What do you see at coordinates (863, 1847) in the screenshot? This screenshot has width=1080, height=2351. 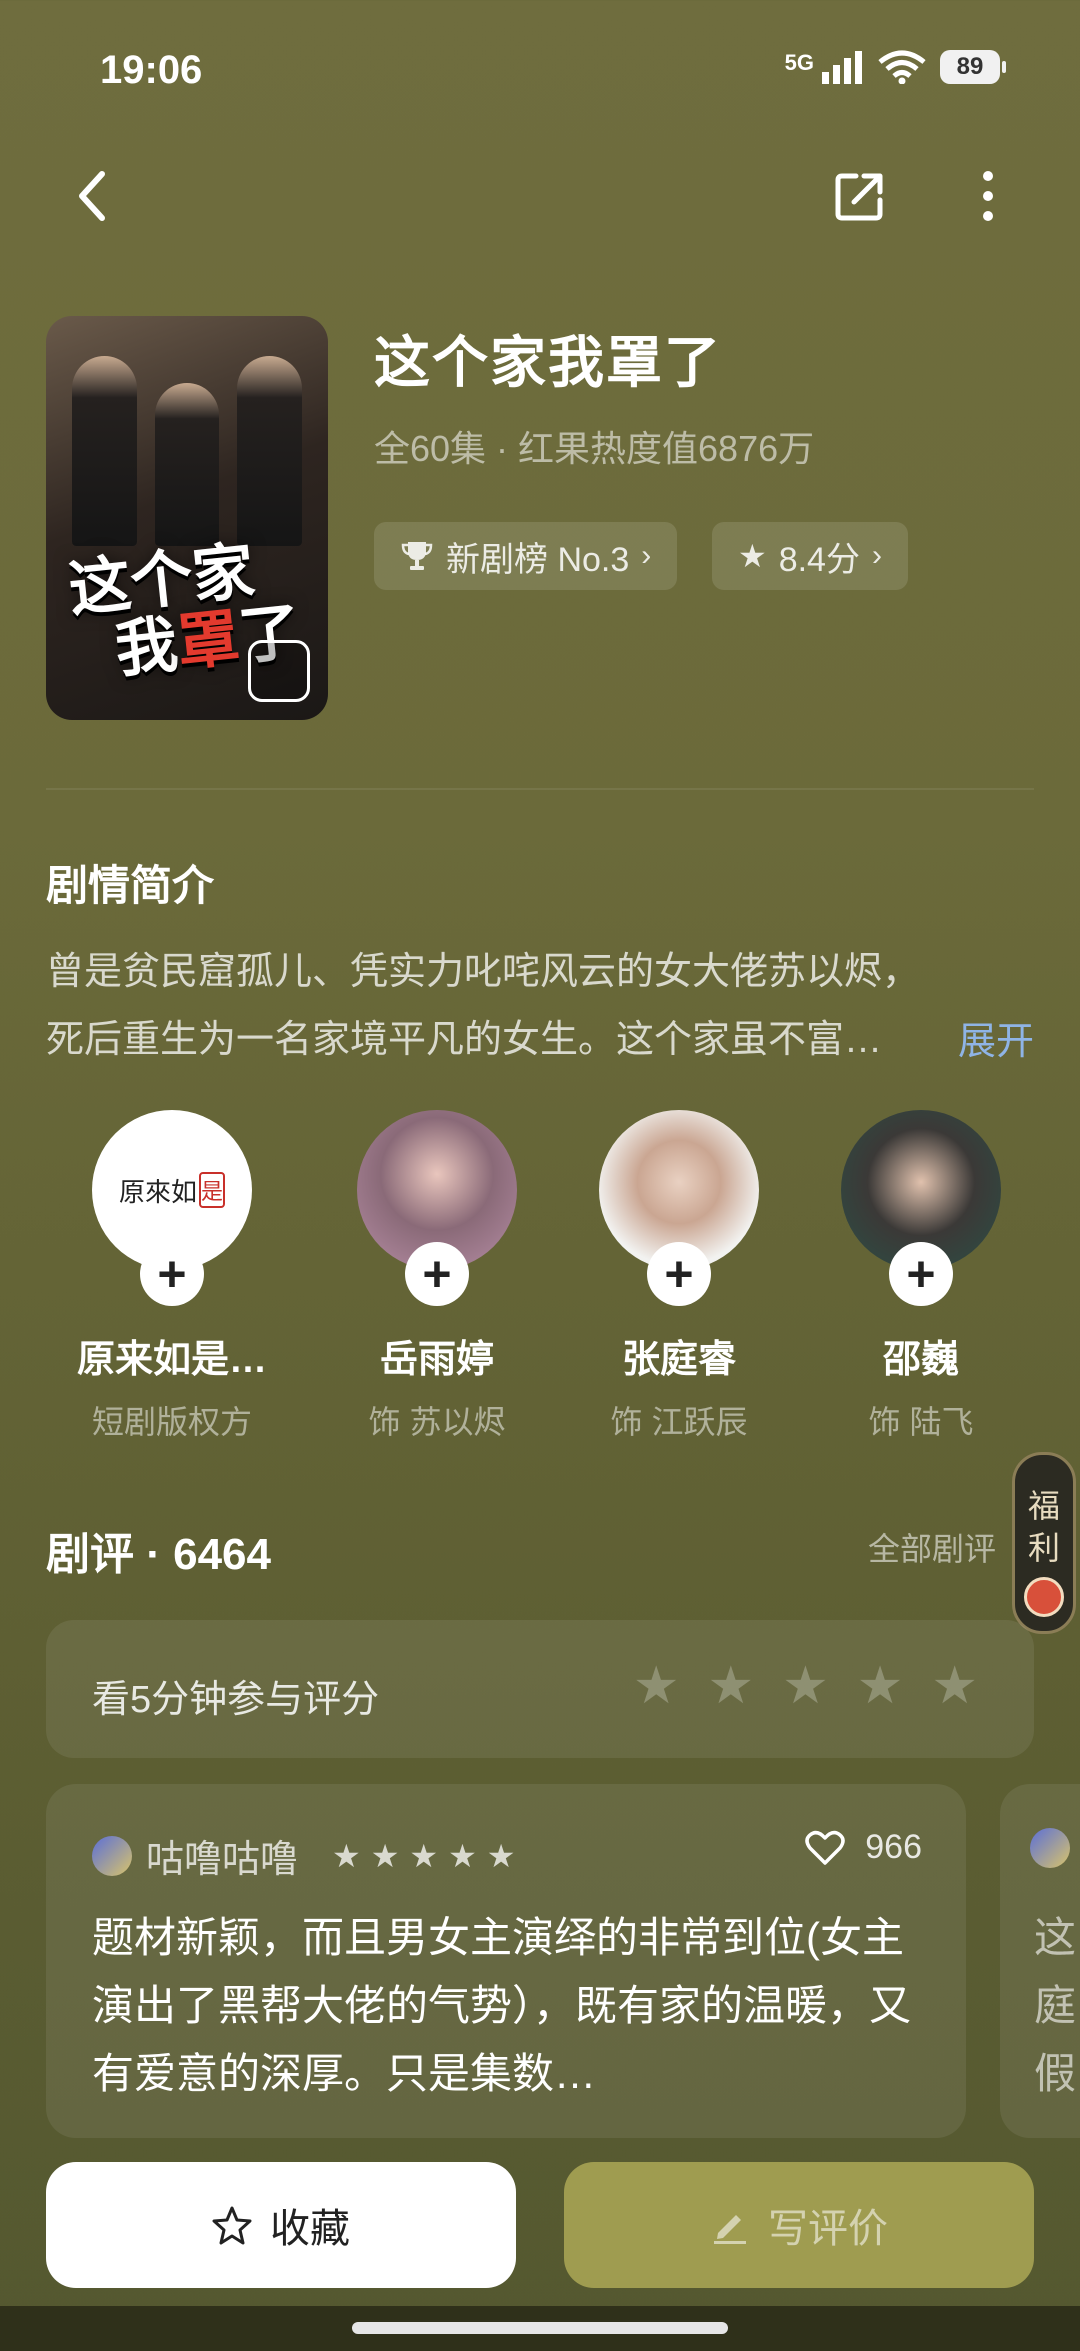 I see `like-button: 966` at bounding box center [863, 1847].